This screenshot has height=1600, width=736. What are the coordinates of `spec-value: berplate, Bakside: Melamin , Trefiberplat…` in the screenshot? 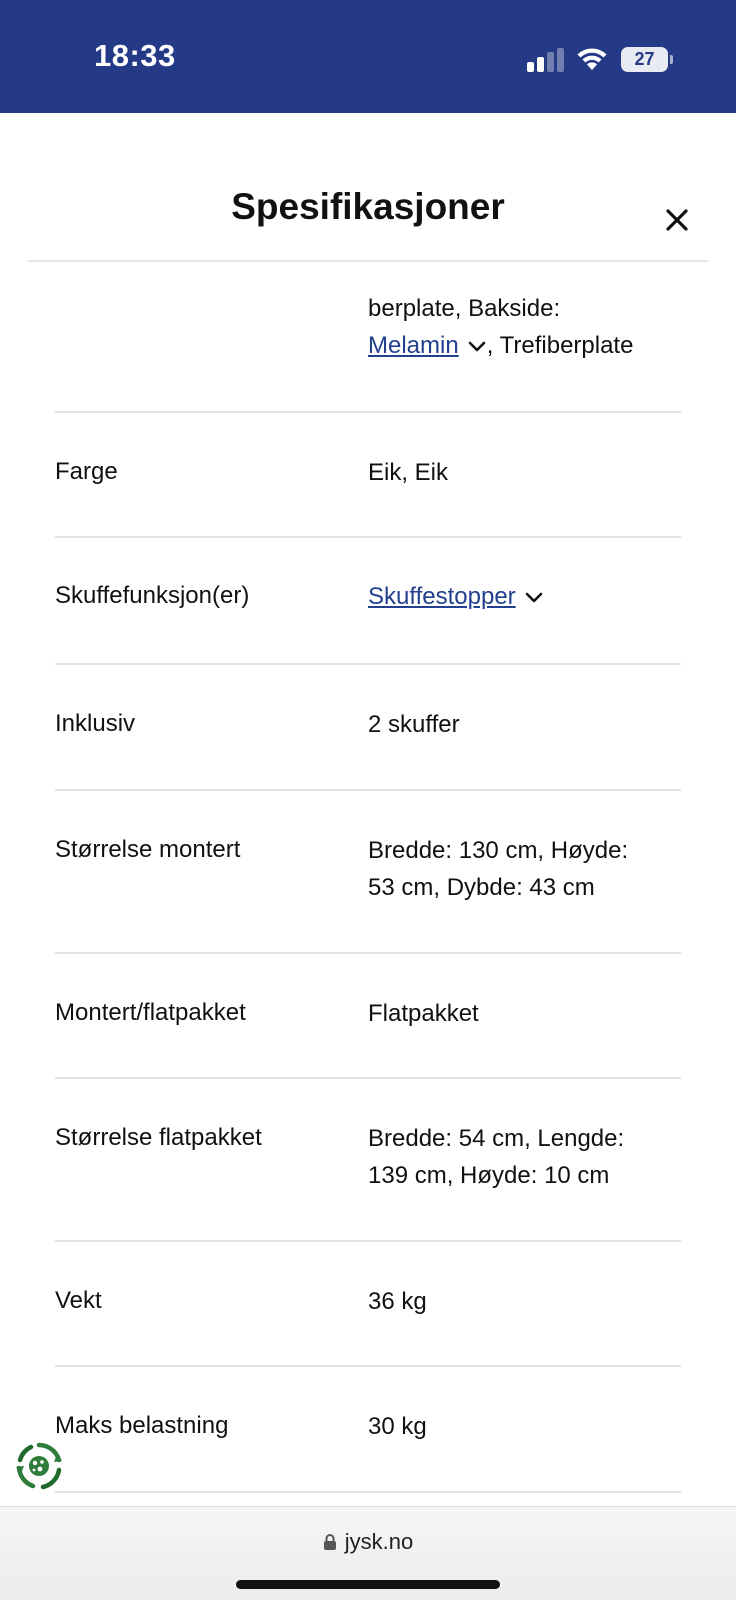 It's located at (524, 327).